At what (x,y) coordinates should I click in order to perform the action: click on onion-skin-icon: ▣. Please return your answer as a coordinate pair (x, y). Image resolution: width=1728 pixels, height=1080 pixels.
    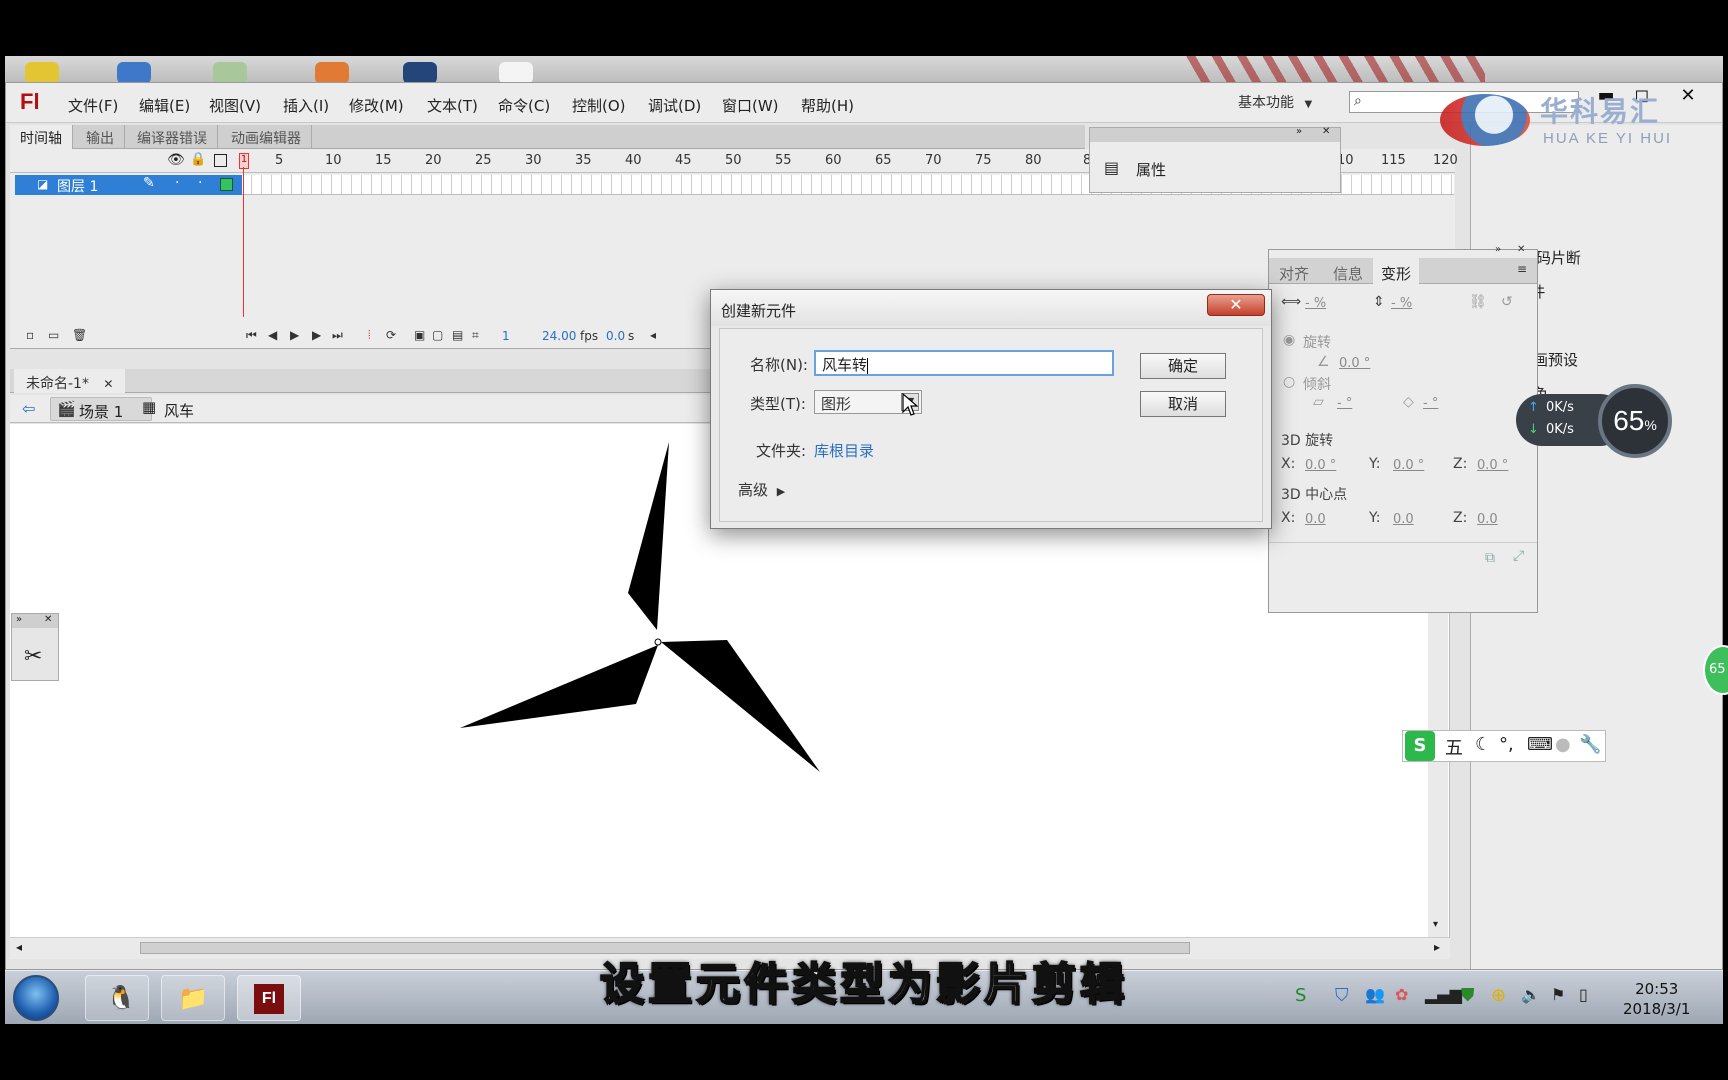
    Looking at the image, I should click on (419, 335).